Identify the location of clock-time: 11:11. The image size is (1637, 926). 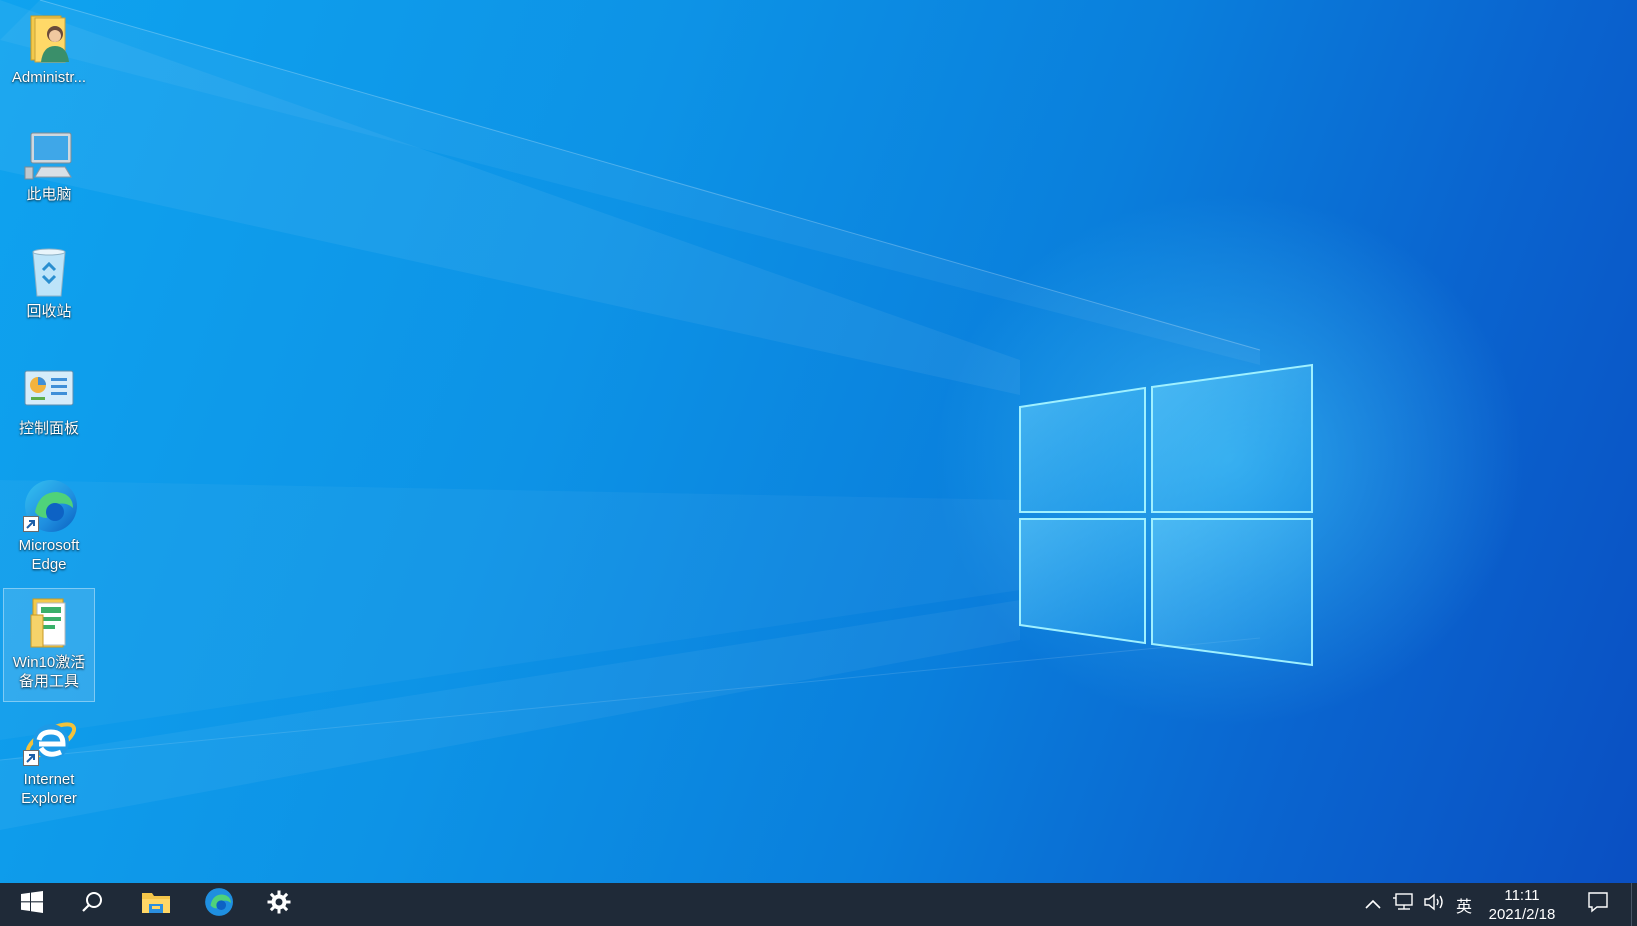
(1522, 895).